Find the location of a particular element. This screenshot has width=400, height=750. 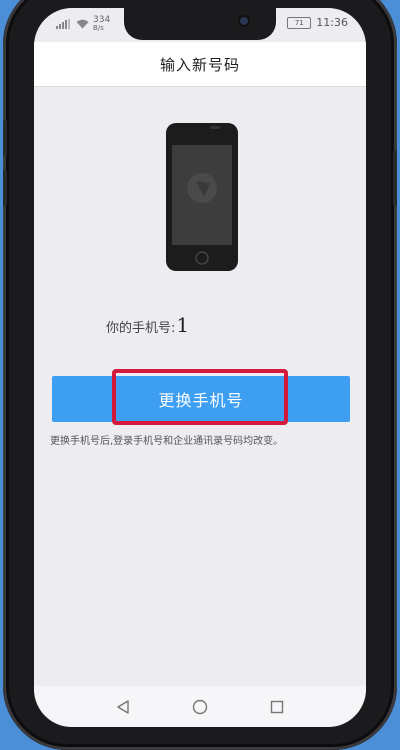

nav-back-button is located at coordinates (123, 707).